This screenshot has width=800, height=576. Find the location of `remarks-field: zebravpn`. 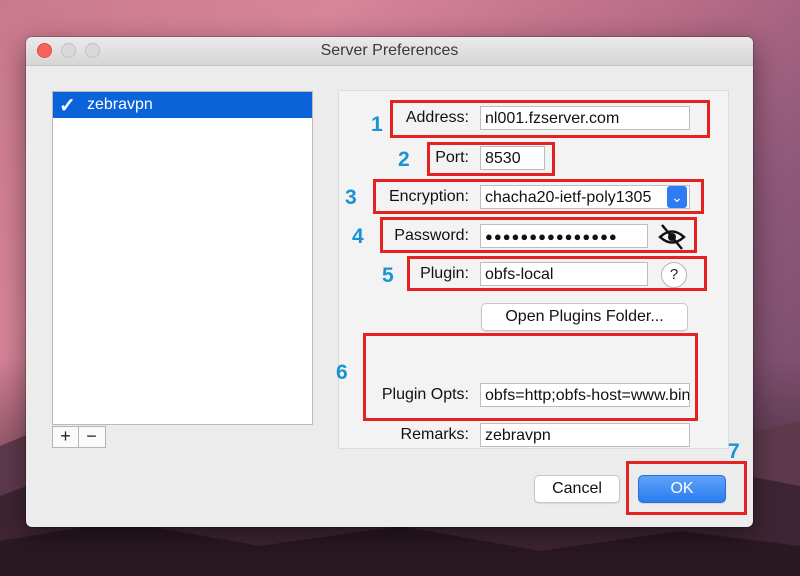

remarks-field: zebravpn is located at coordinates (585, 435).